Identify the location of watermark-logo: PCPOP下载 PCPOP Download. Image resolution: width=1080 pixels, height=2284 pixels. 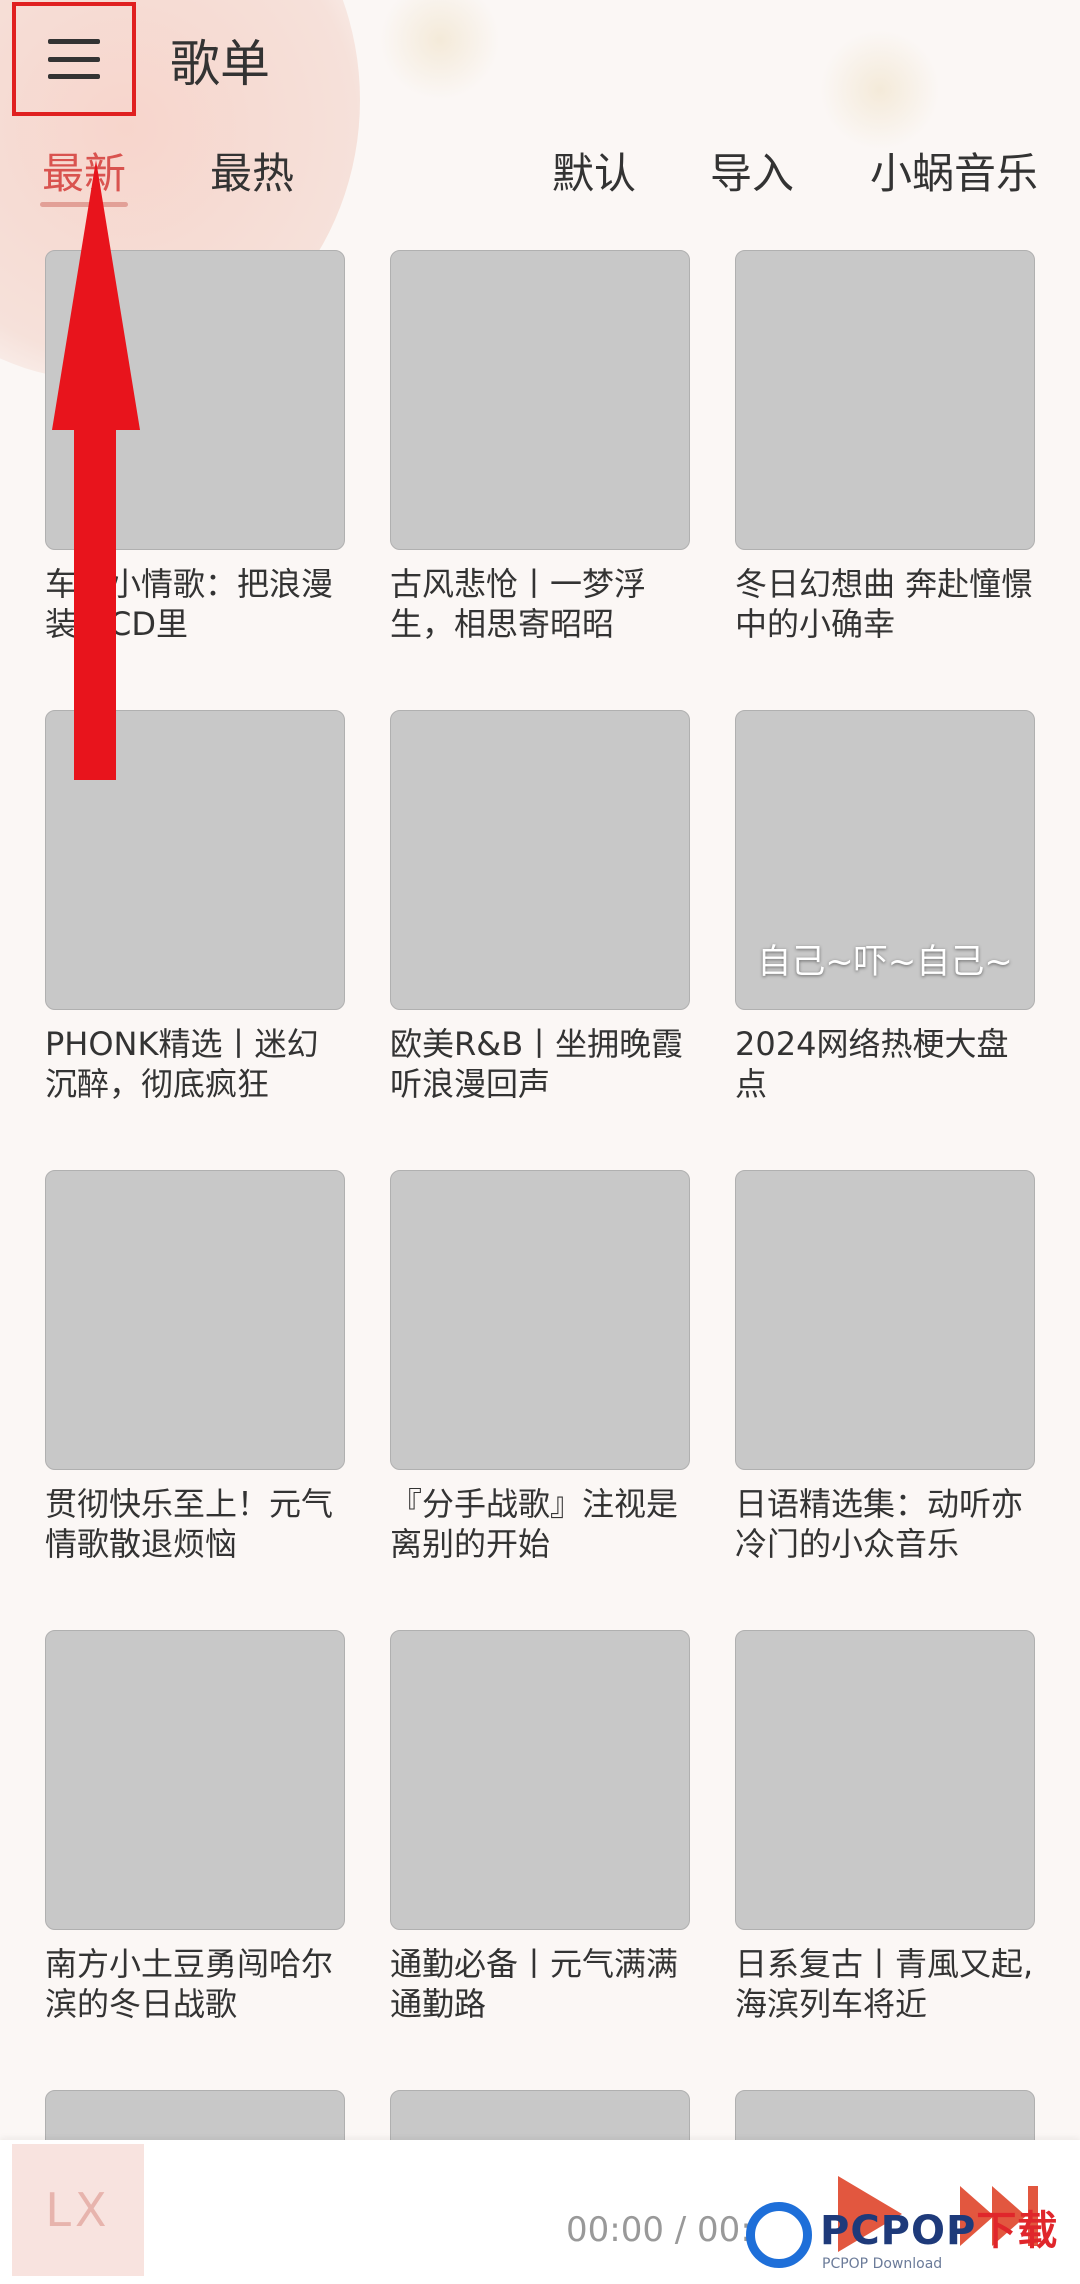
(902, 2235).